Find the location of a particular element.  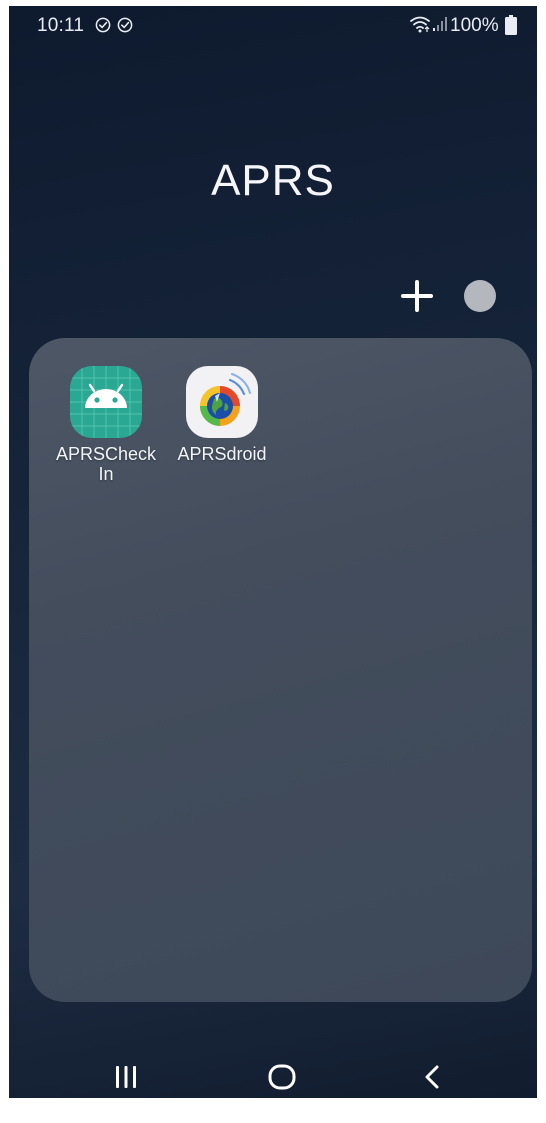

back-icon is located at coordinates (433, 1077).